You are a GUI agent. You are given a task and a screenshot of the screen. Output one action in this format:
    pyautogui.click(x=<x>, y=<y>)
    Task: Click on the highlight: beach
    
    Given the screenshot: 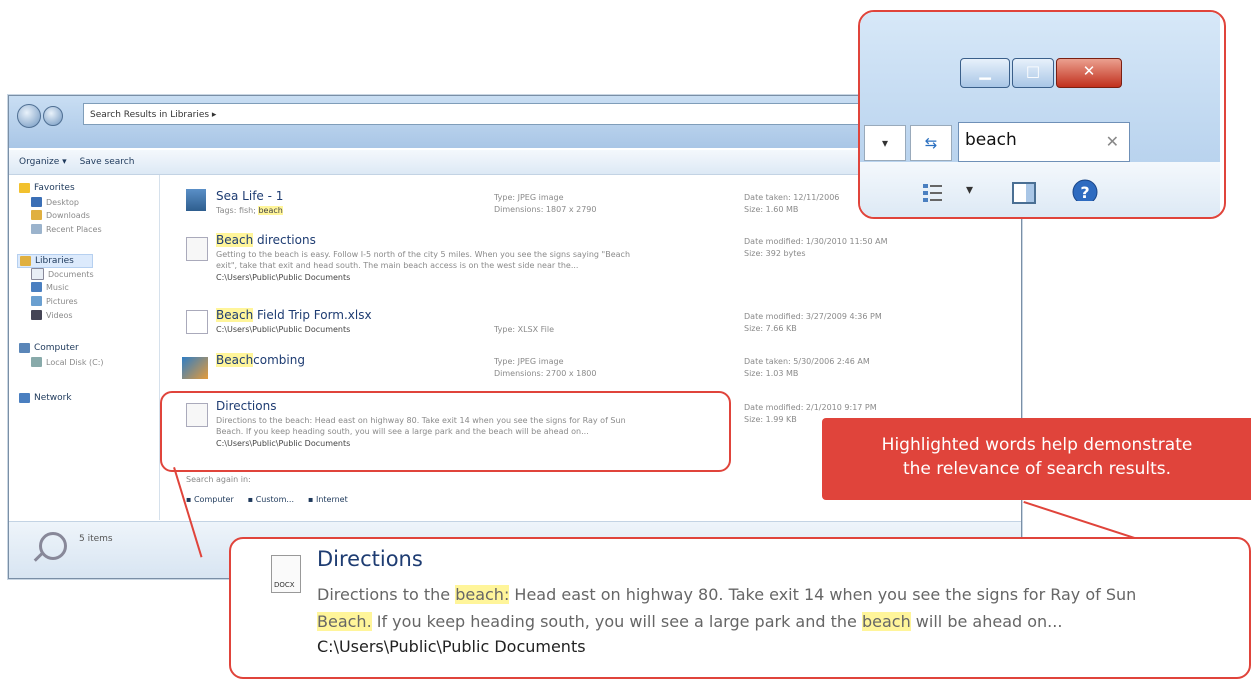 What is the action you would take?
    pyautogui.click(x=886, y=621)
    